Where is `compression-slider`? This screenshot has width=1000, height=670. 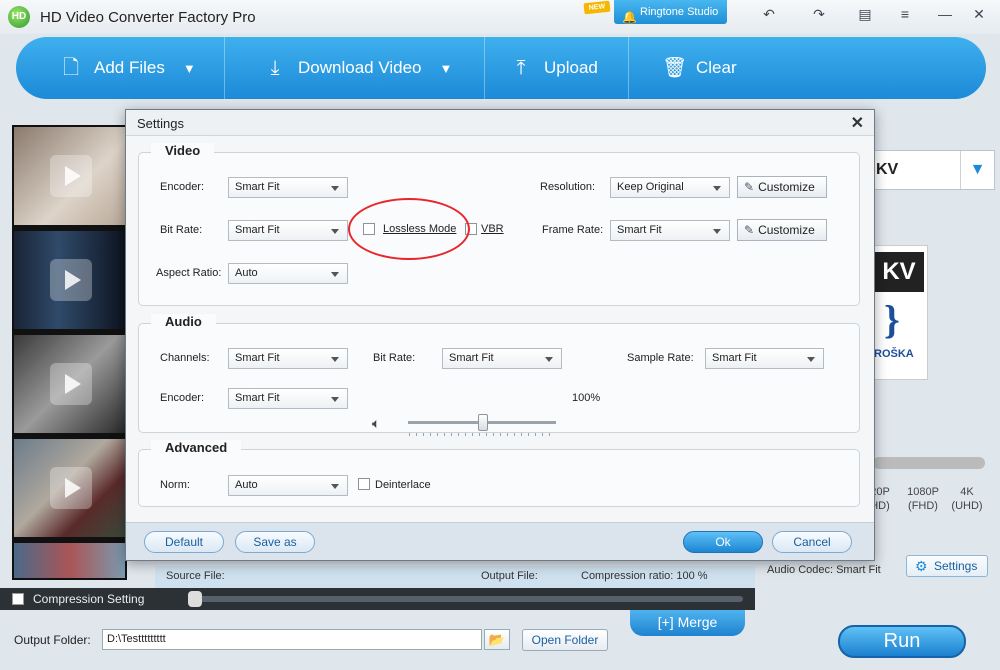 compression-slider is located at coordinates (465, 599).